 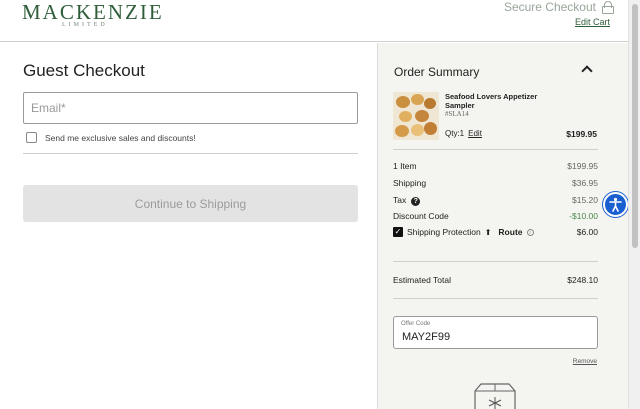 I want to click on product-price: $199.95, so click(x=581, y=134).